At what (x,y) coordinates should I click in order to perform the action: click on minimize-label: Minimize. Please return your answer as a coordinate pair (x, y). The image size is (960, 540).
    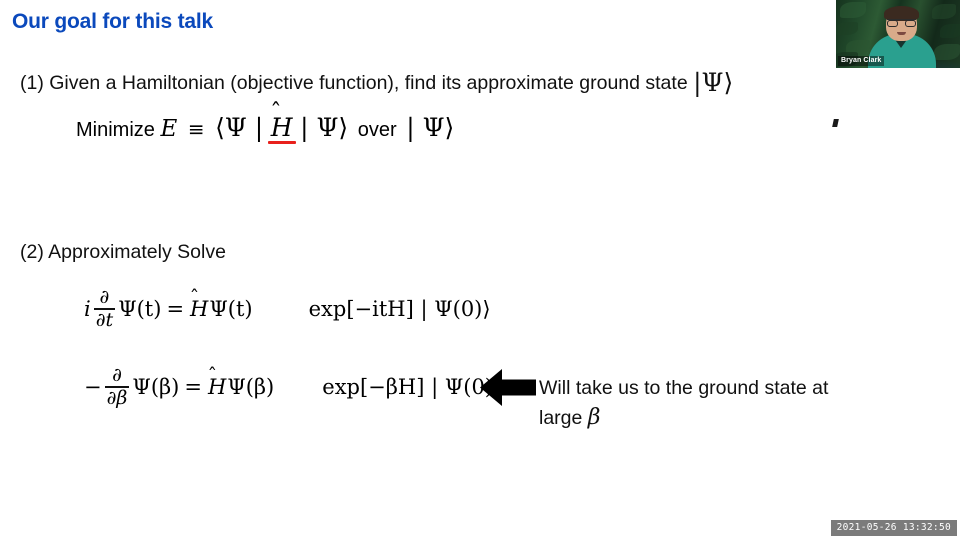
    Looking at the image, I should click on (115, 130).